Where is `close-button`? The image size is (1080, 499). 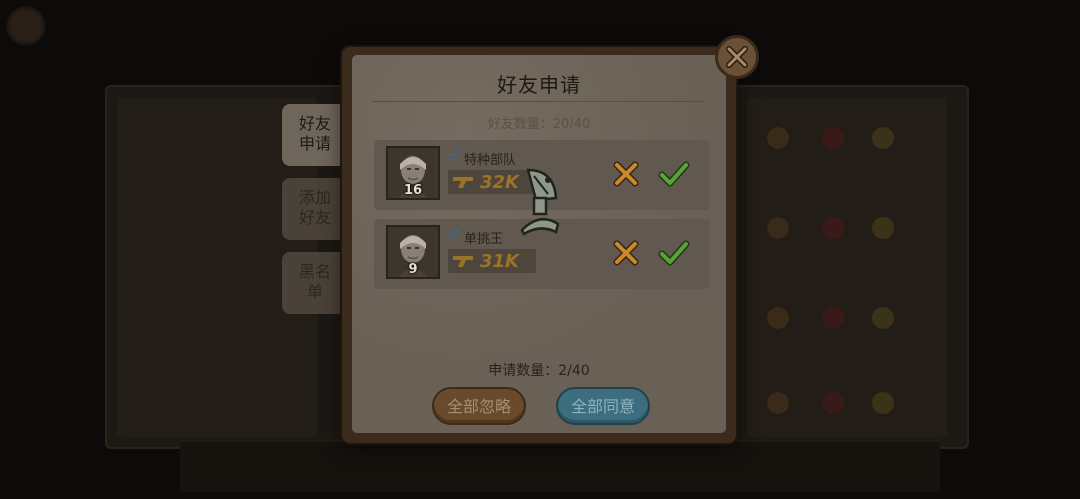
close-button is located at coordinates (737, 57).